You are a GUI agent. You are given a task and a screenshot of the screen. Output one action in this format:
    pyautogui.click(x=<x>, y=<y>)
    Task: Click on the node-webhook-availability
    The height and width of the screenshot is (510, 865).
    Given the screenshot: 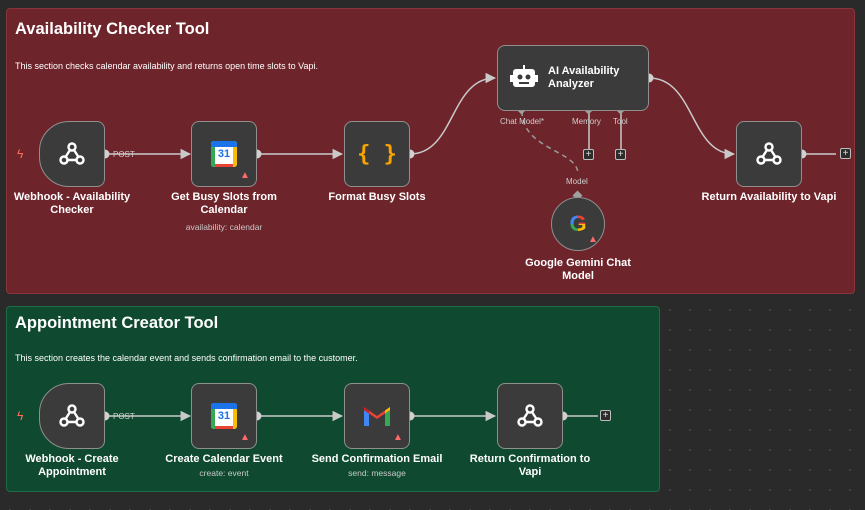 What is the action you would take?
    pyautogui.click(x=72, y=154)
    